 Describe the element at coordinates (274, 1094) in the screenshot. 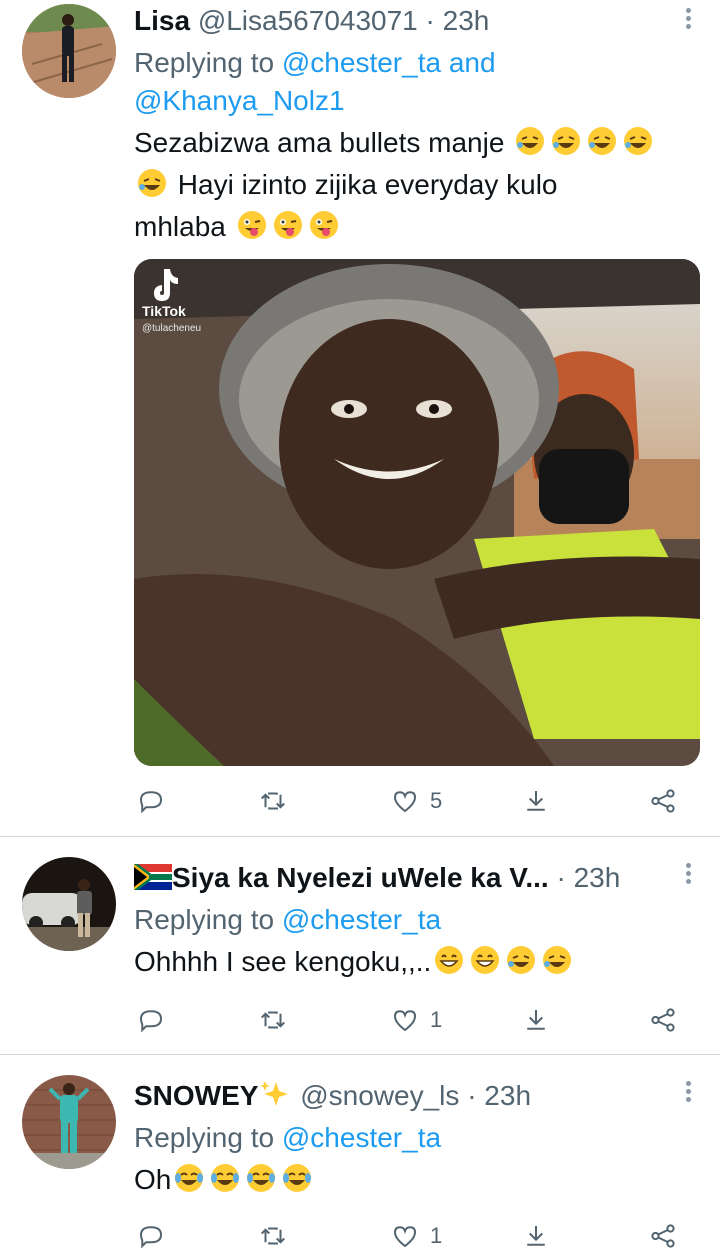

I see `sparkles-emoji` at that location.